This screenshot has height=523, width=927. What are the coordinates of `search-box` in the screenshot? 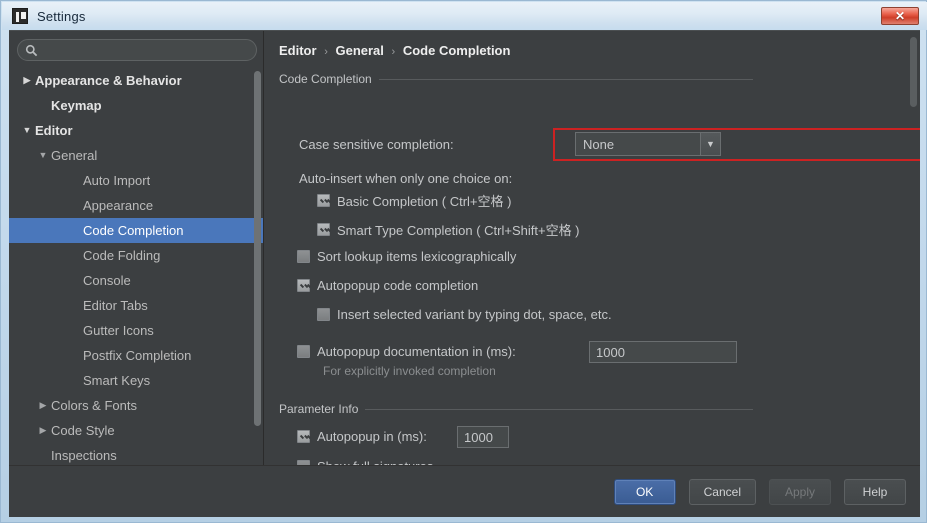 It's located at (137, 50).